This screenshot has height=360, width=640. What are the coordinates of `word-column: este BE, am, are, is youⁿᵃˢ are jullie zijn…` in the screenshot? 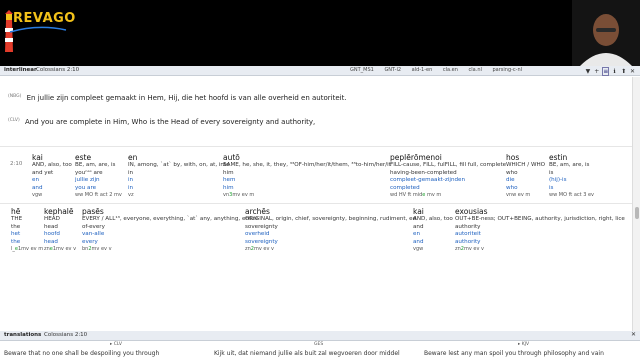 It's located at (98, 176).